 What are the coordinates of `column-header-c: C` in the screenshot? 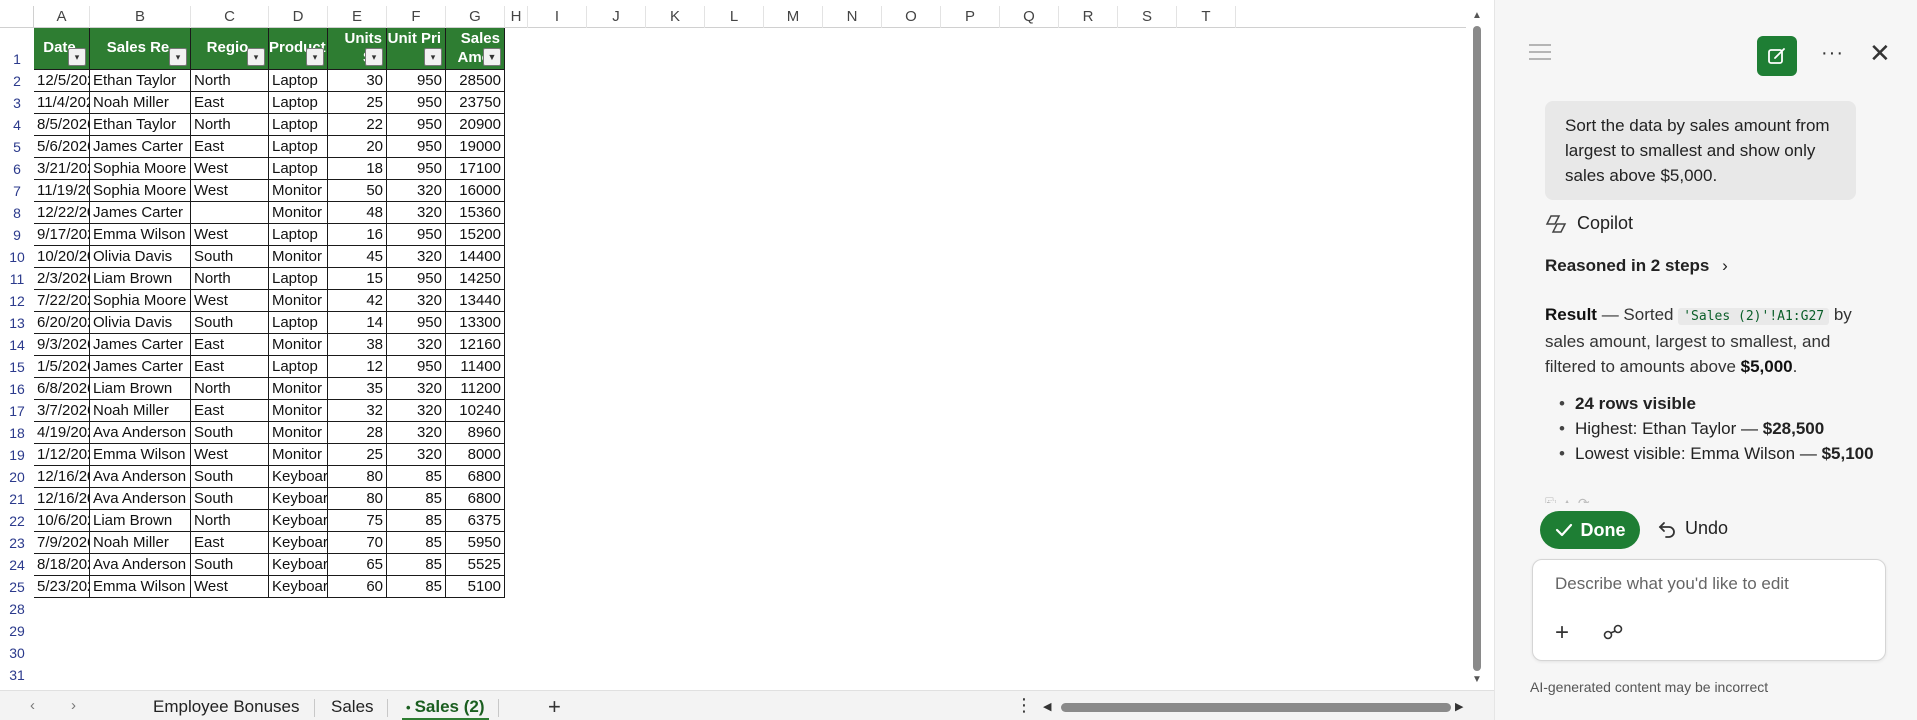 It's located at (230, 17).